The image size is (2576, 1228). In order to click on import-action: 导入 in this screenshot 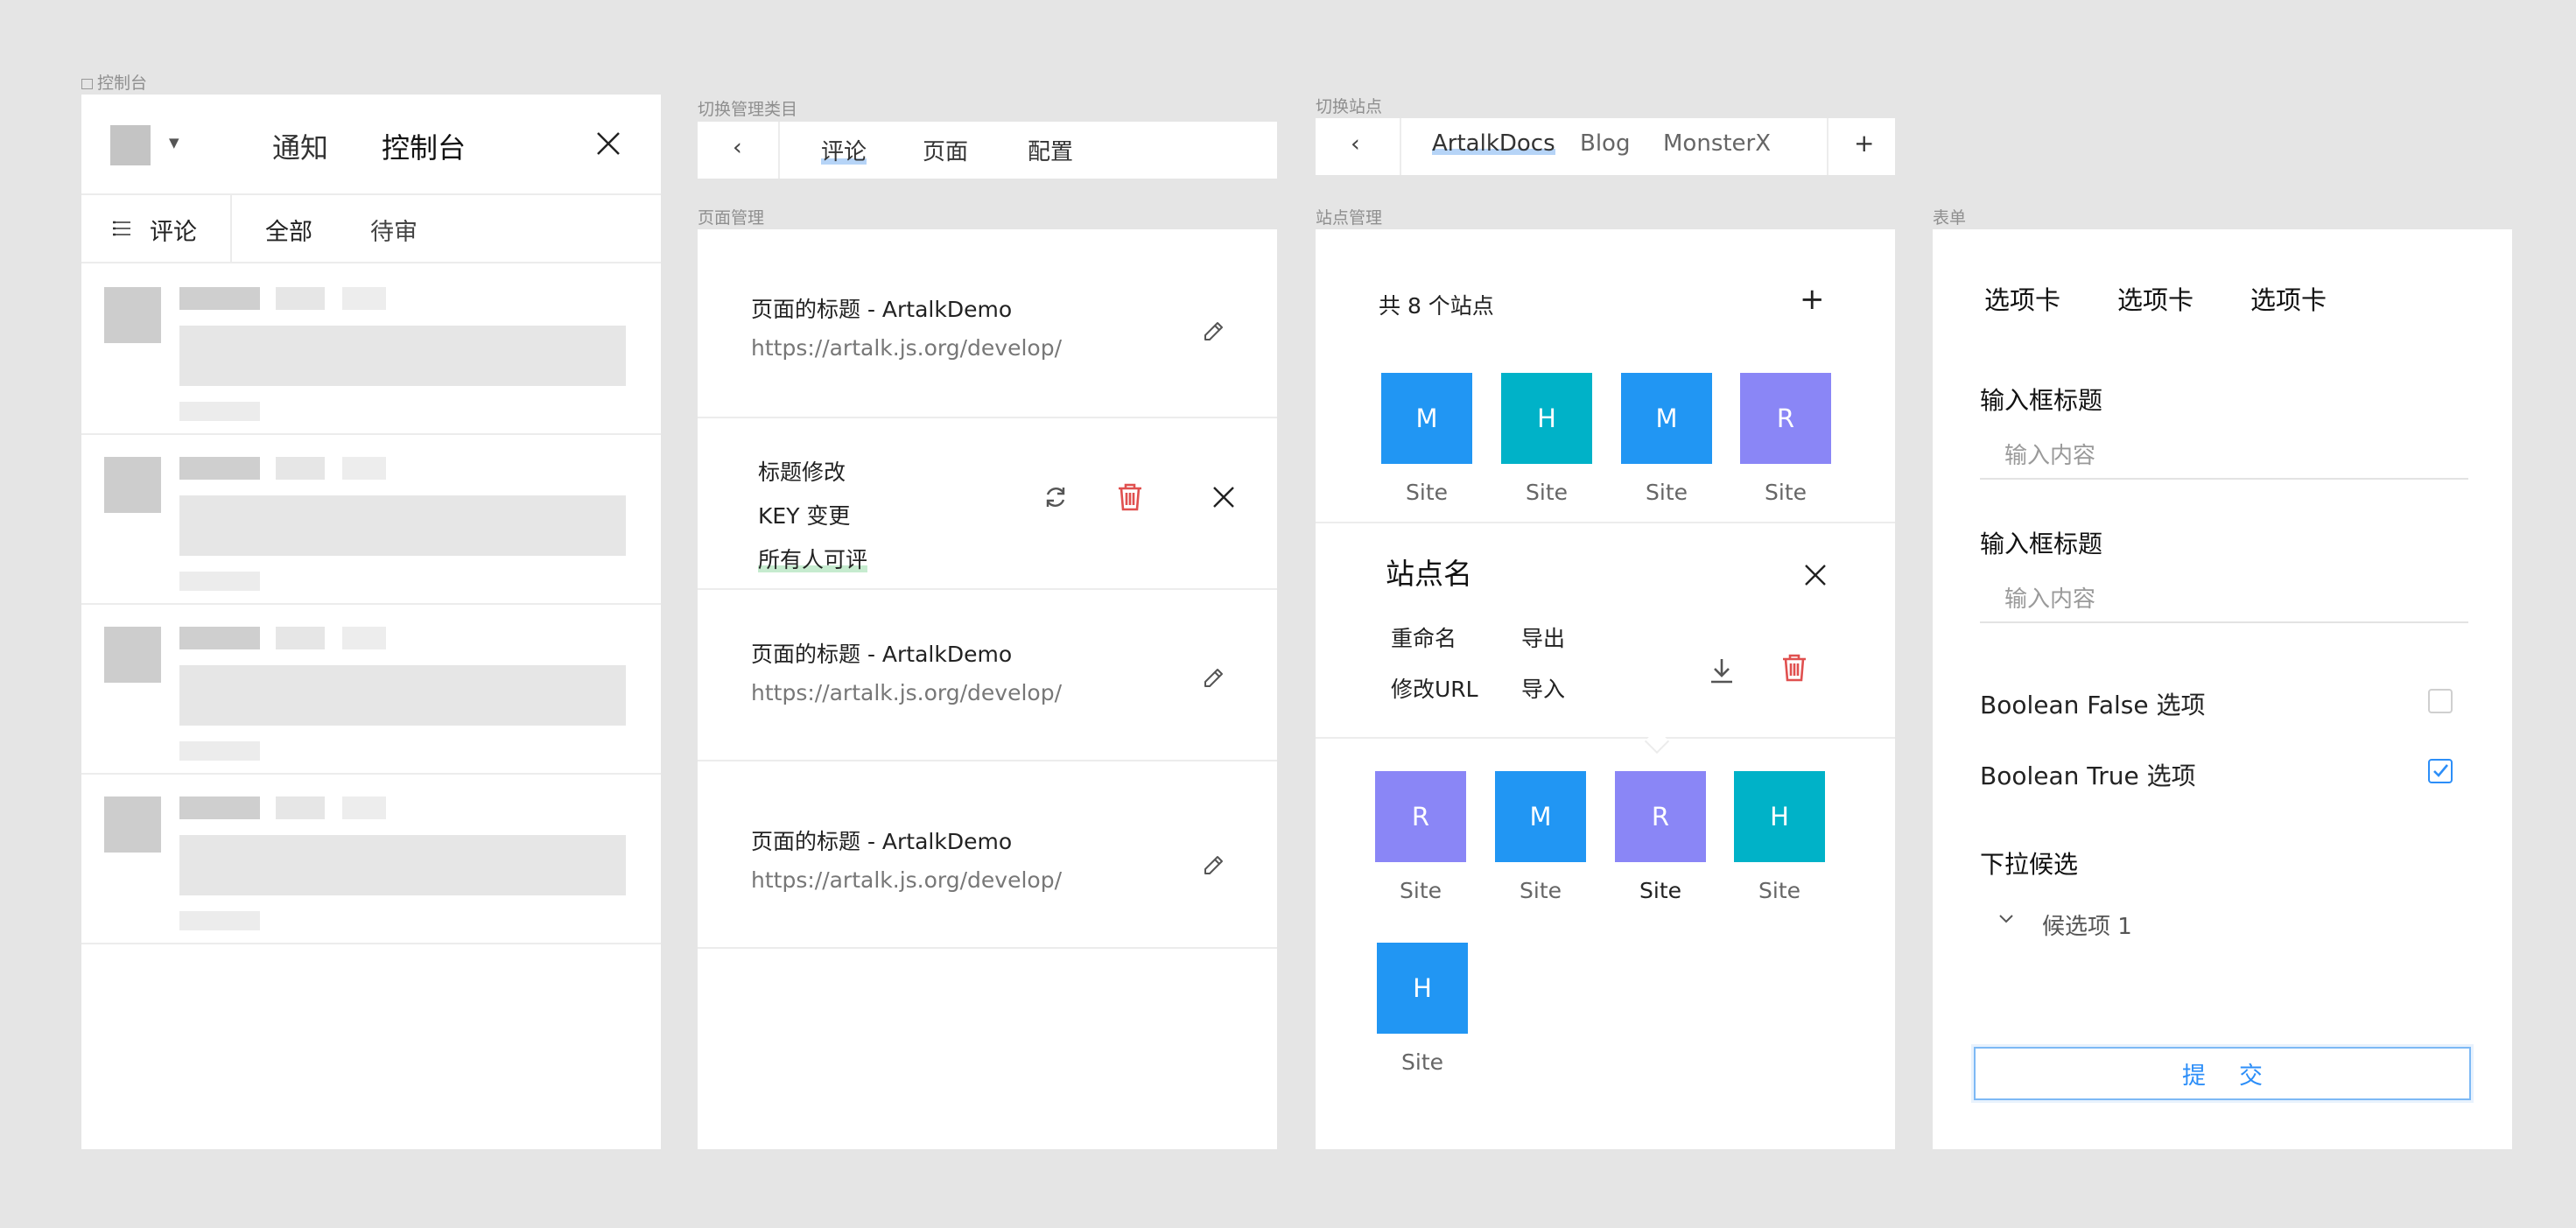, I will do `click(1543, 688)`.